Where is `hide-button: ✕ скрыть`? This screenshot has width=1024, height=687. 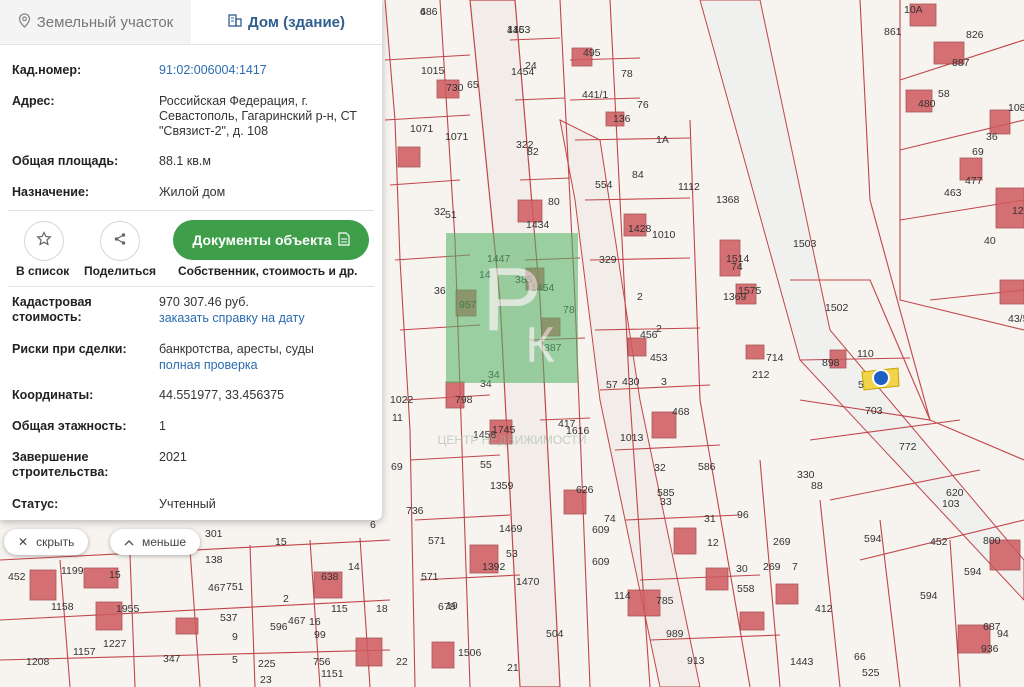 hide-button: ✕ скрыть is located at coordinates (46, 542).